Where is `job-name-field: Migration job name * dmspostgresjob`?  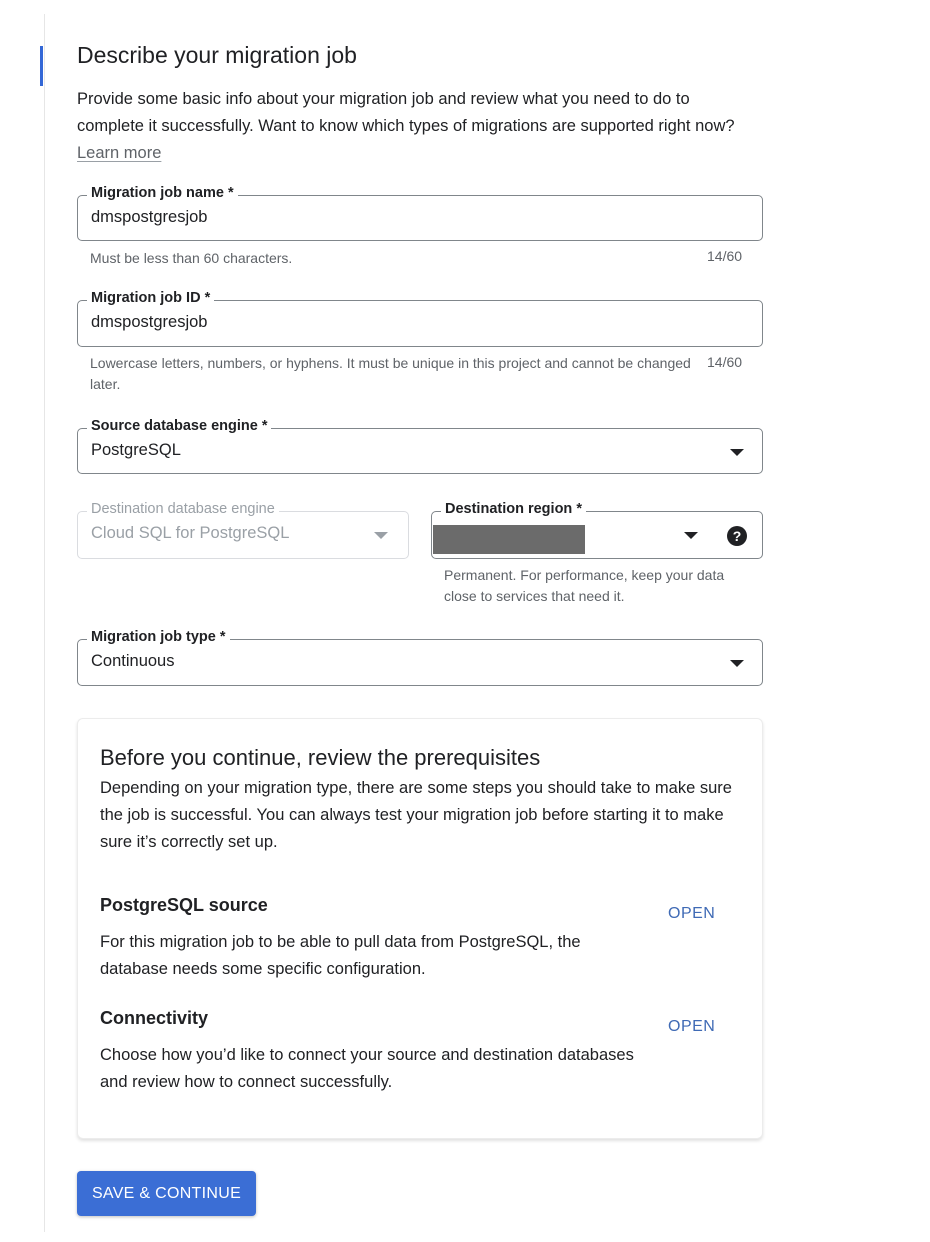 job-name-field: Migration job name * dmspostgresjob is located at coordinates (420, 213).